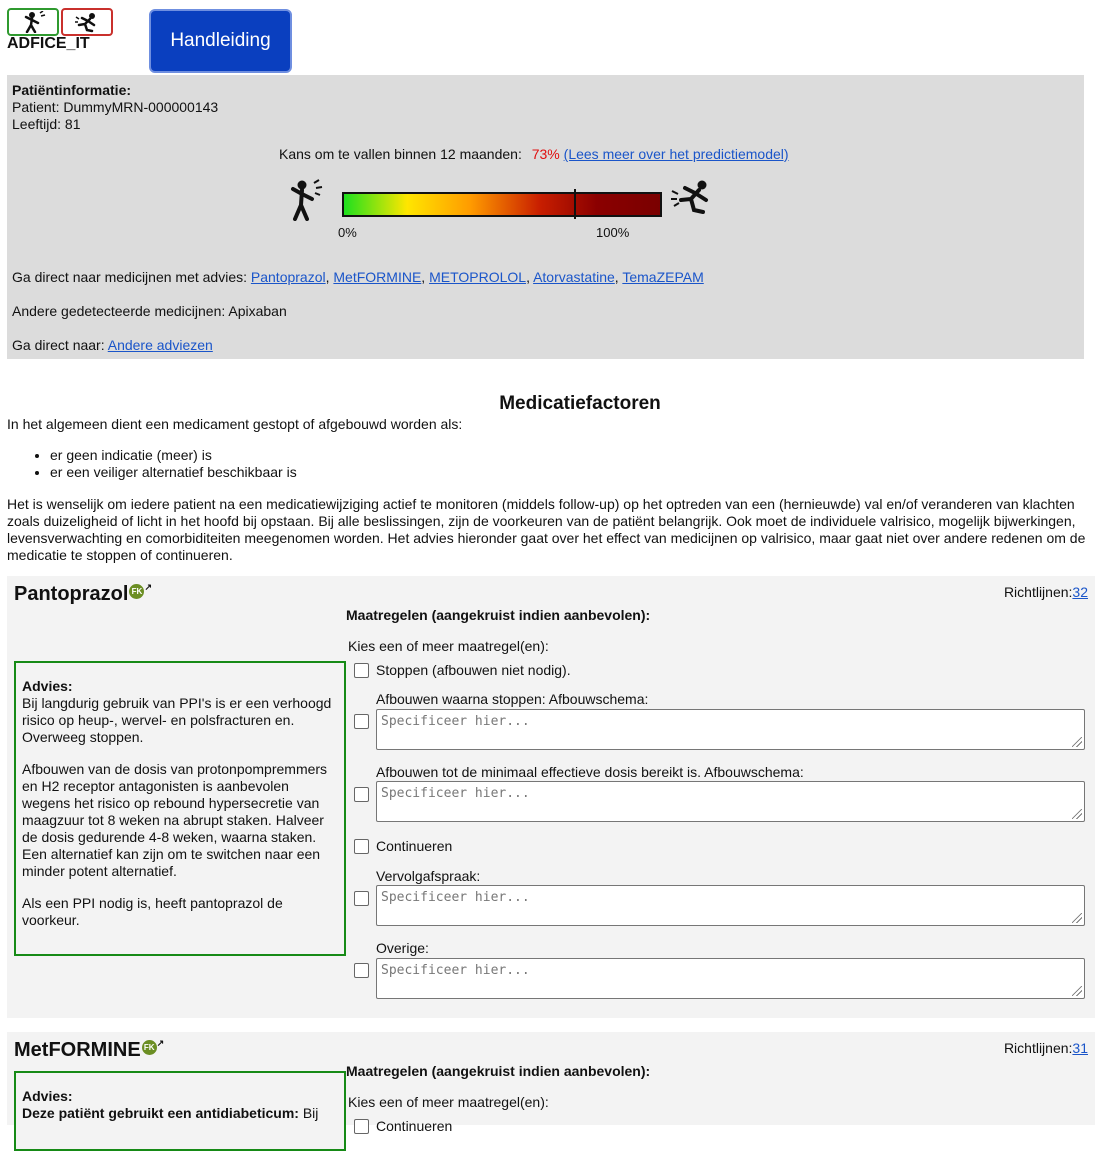 This screenshot has height=1151, width=1101. Describe the element at coordinates (477, 277) in the screenshot. I see `med-link-metoprolol: METOPROLOL` at that location.